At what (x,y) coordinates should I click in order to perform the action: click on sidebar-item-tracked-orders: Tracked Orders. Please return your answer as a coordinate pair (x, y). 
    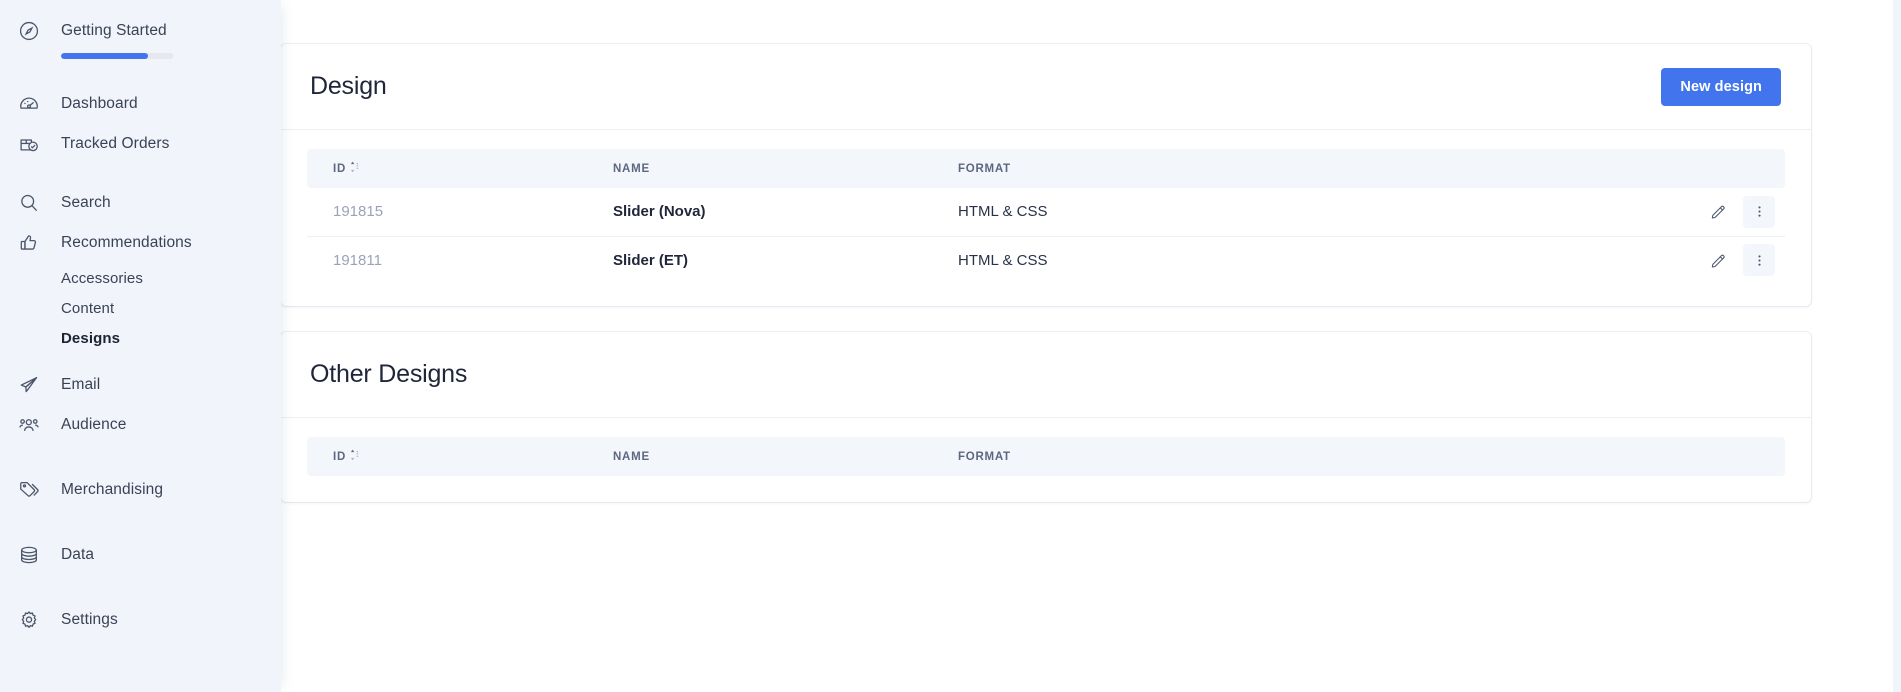
    Looking at the image, I should click on (140, 144).